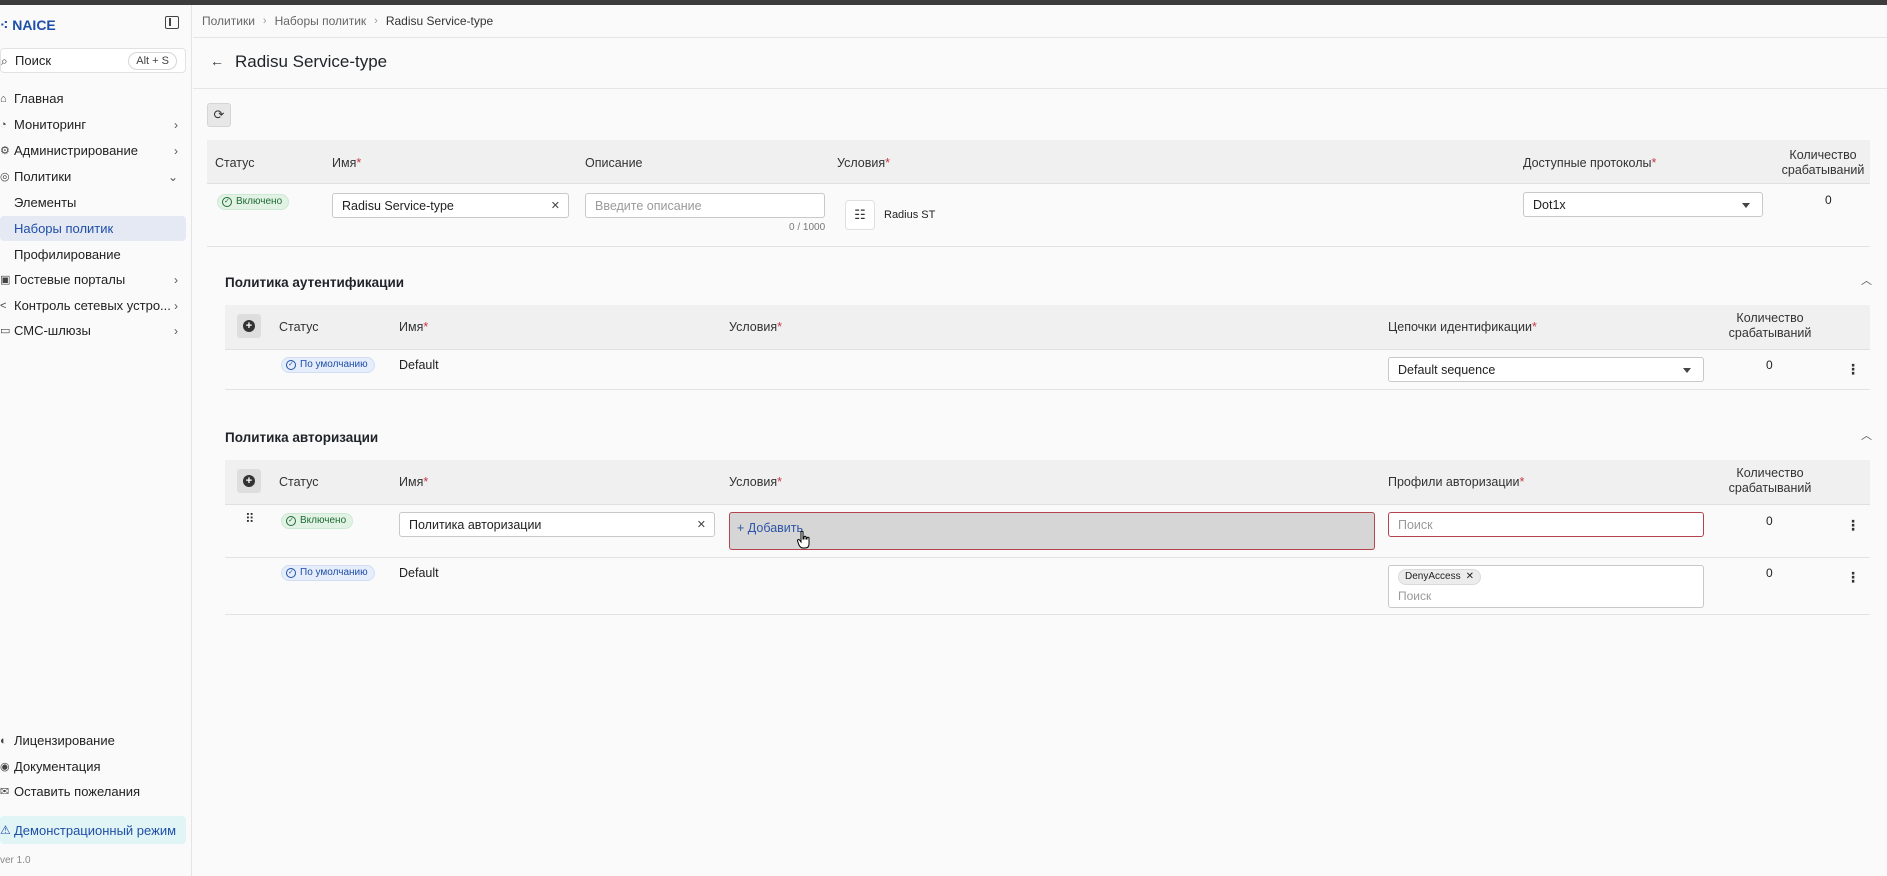 This screenshot has width=1887, height=876. Describe the element at coordinates (614, 163) in the screenshot. I see `column-description: Описание` at that location.